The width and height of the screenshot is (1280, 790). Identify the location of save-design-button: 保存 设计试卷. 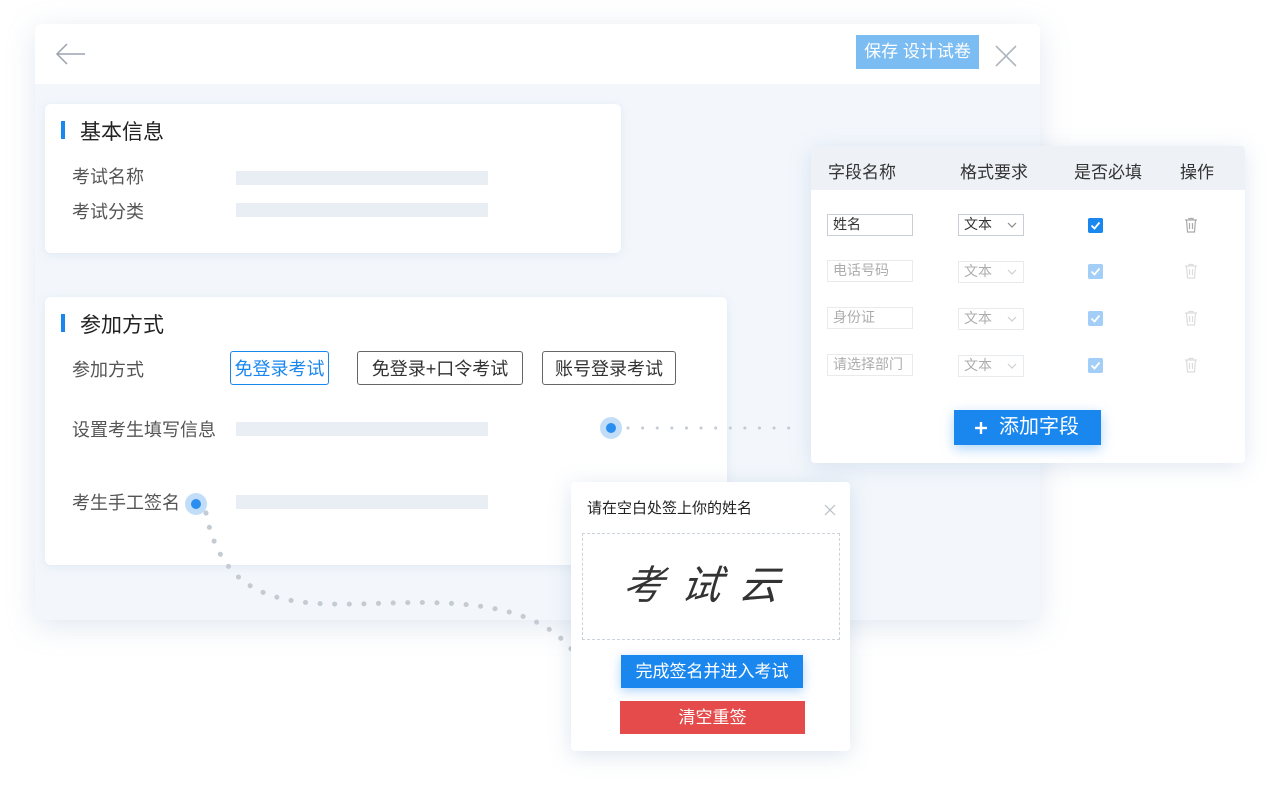
(917, 52).